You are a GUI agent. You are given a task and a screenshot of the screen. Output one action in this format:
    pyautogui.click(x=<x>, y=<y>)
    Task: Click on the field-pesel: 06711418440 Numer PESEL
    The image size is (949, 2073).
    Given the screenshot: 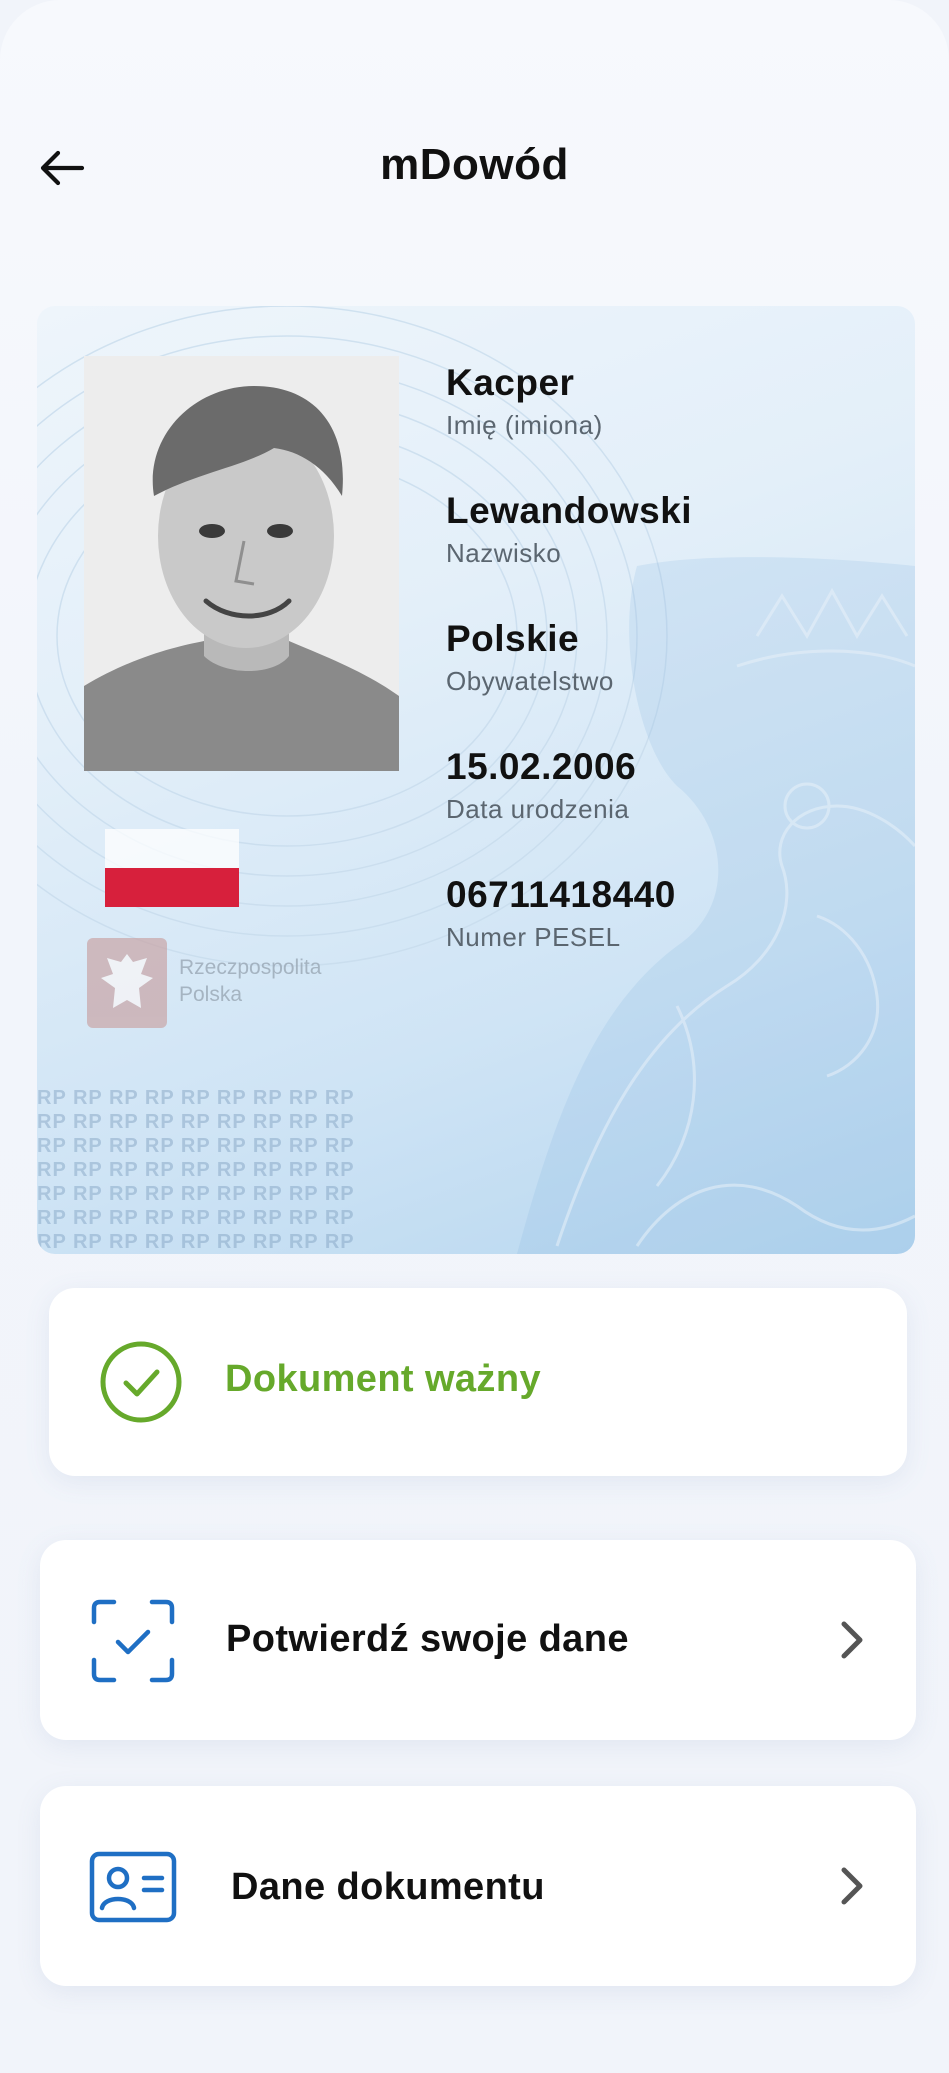 What is the action you would take?
    pyautogui.click(x=561, y=913)
    